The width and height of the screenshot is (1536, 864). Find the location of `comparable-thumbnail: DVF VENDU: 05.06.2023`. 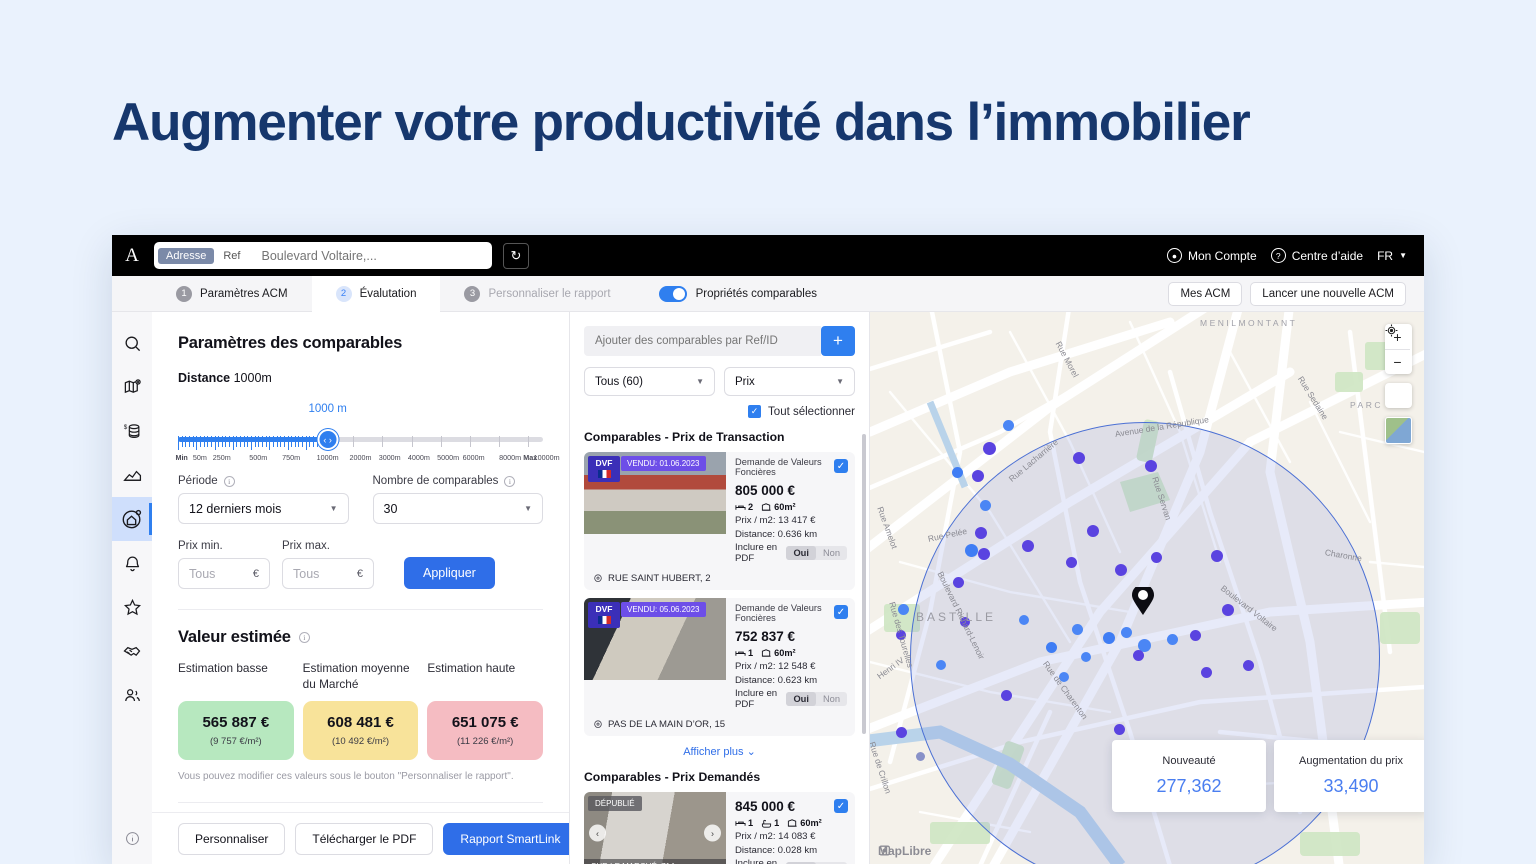

comparable-thumbnail: DVF VENDU: 05.06.2023 is located at coordinates (655, 639).